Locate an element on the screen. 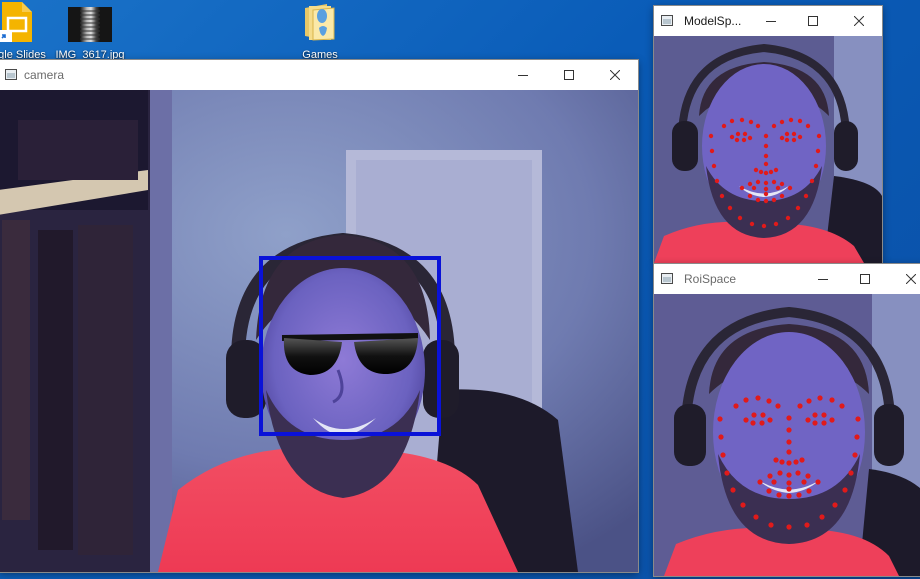 This screenshot has width=920, height=579. titlebar: camera is located at coordinates (319, 75).